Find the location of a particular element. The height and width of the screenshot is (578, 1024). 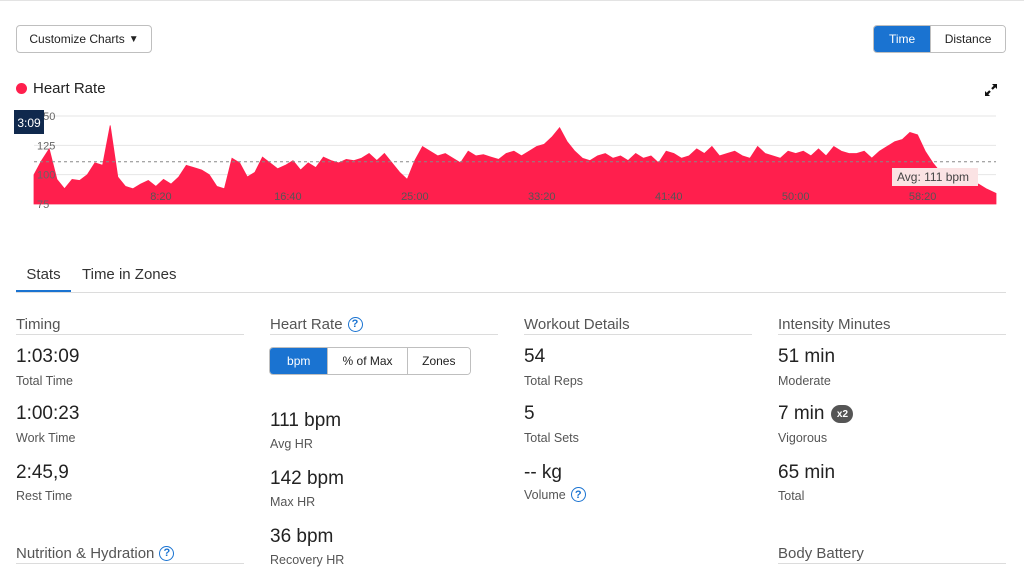

y-tick-label: 125 is located at coordinates (46, 146).